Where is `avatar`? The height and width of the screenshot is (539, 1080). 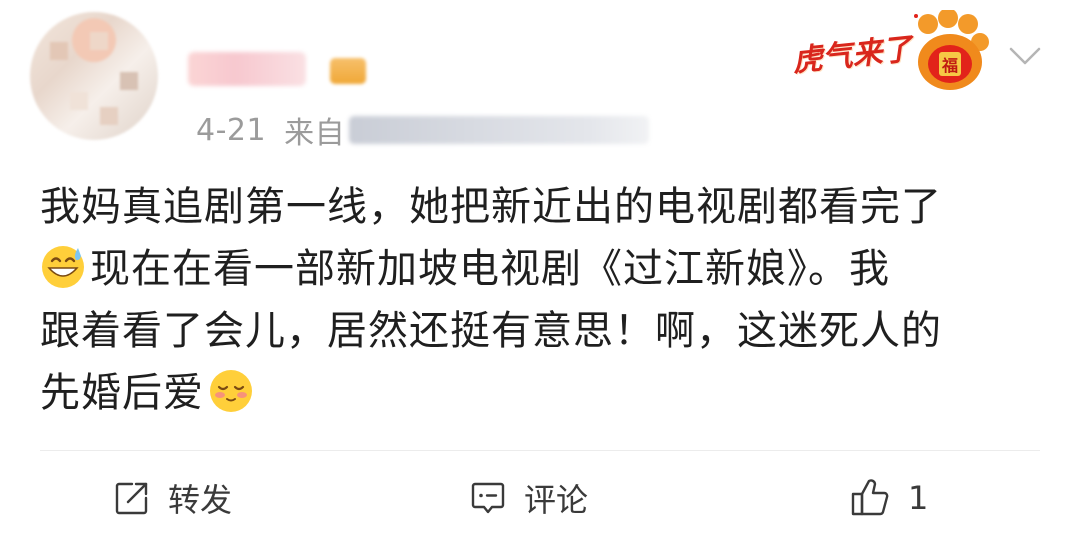 avatar is located at coordinates (94, 76).